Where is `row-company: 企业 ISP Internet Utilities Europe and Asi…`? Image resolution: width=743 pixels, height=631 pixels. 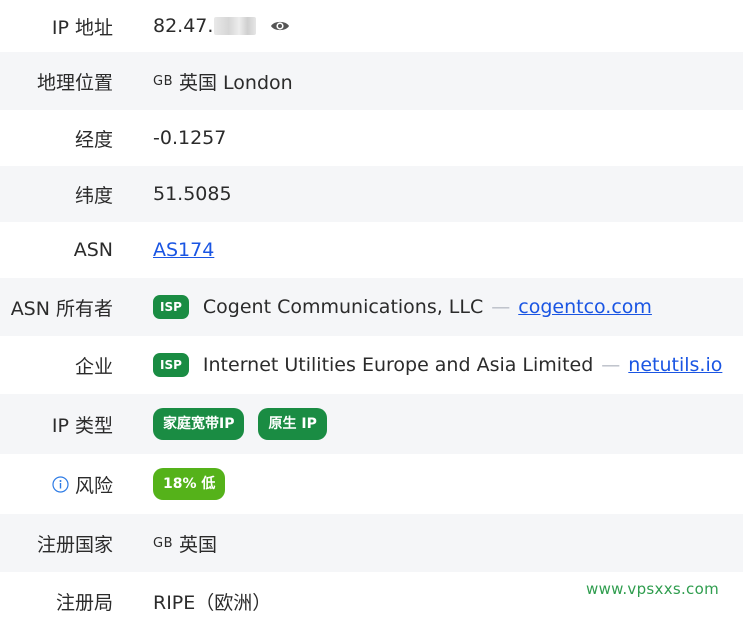
row-company: 企业 ISP Internet Utilities Europe and Asi… is located at coordinates (371, 365).